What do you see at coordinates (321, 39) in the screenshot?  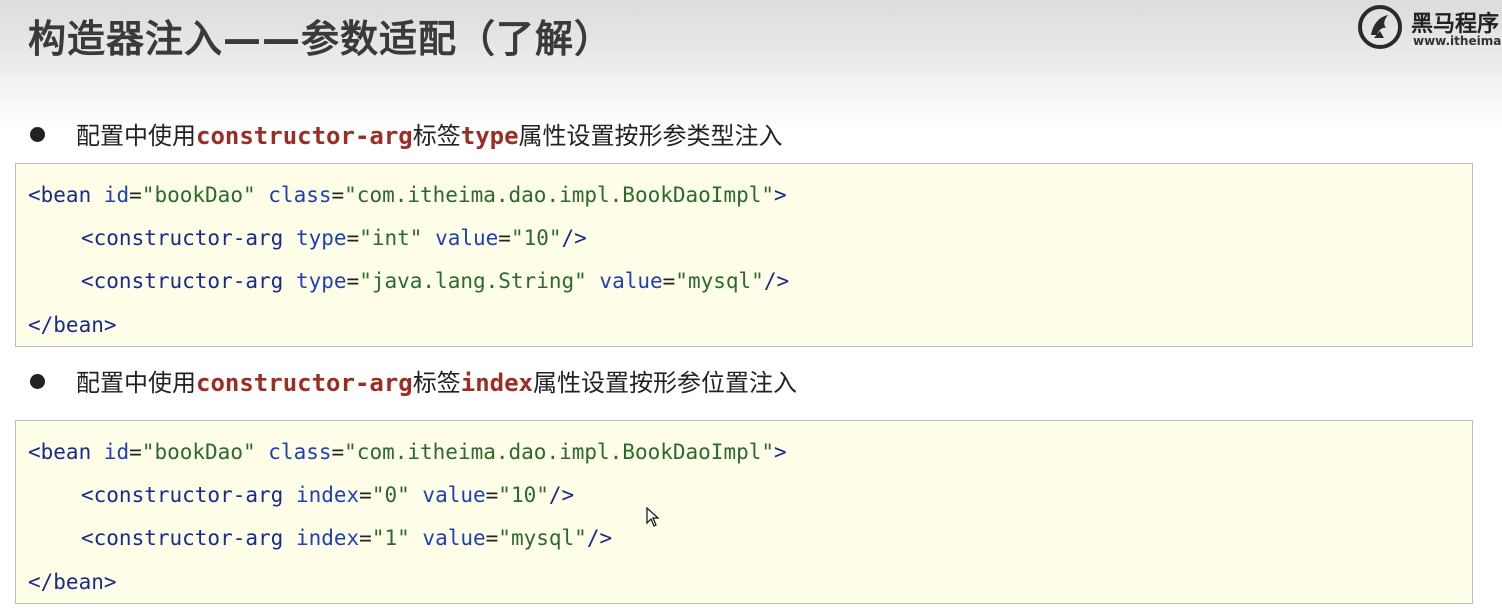 I see `slide-title: 构造器注入——参数适配（了解）` at bounding box center [321, 39].